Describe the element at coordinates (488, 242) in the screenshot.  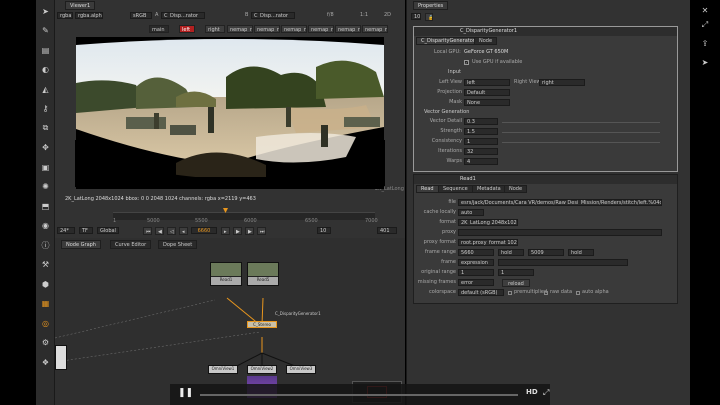
I see `proxy-format-select: root.proxy_format 1024x778` at that location.